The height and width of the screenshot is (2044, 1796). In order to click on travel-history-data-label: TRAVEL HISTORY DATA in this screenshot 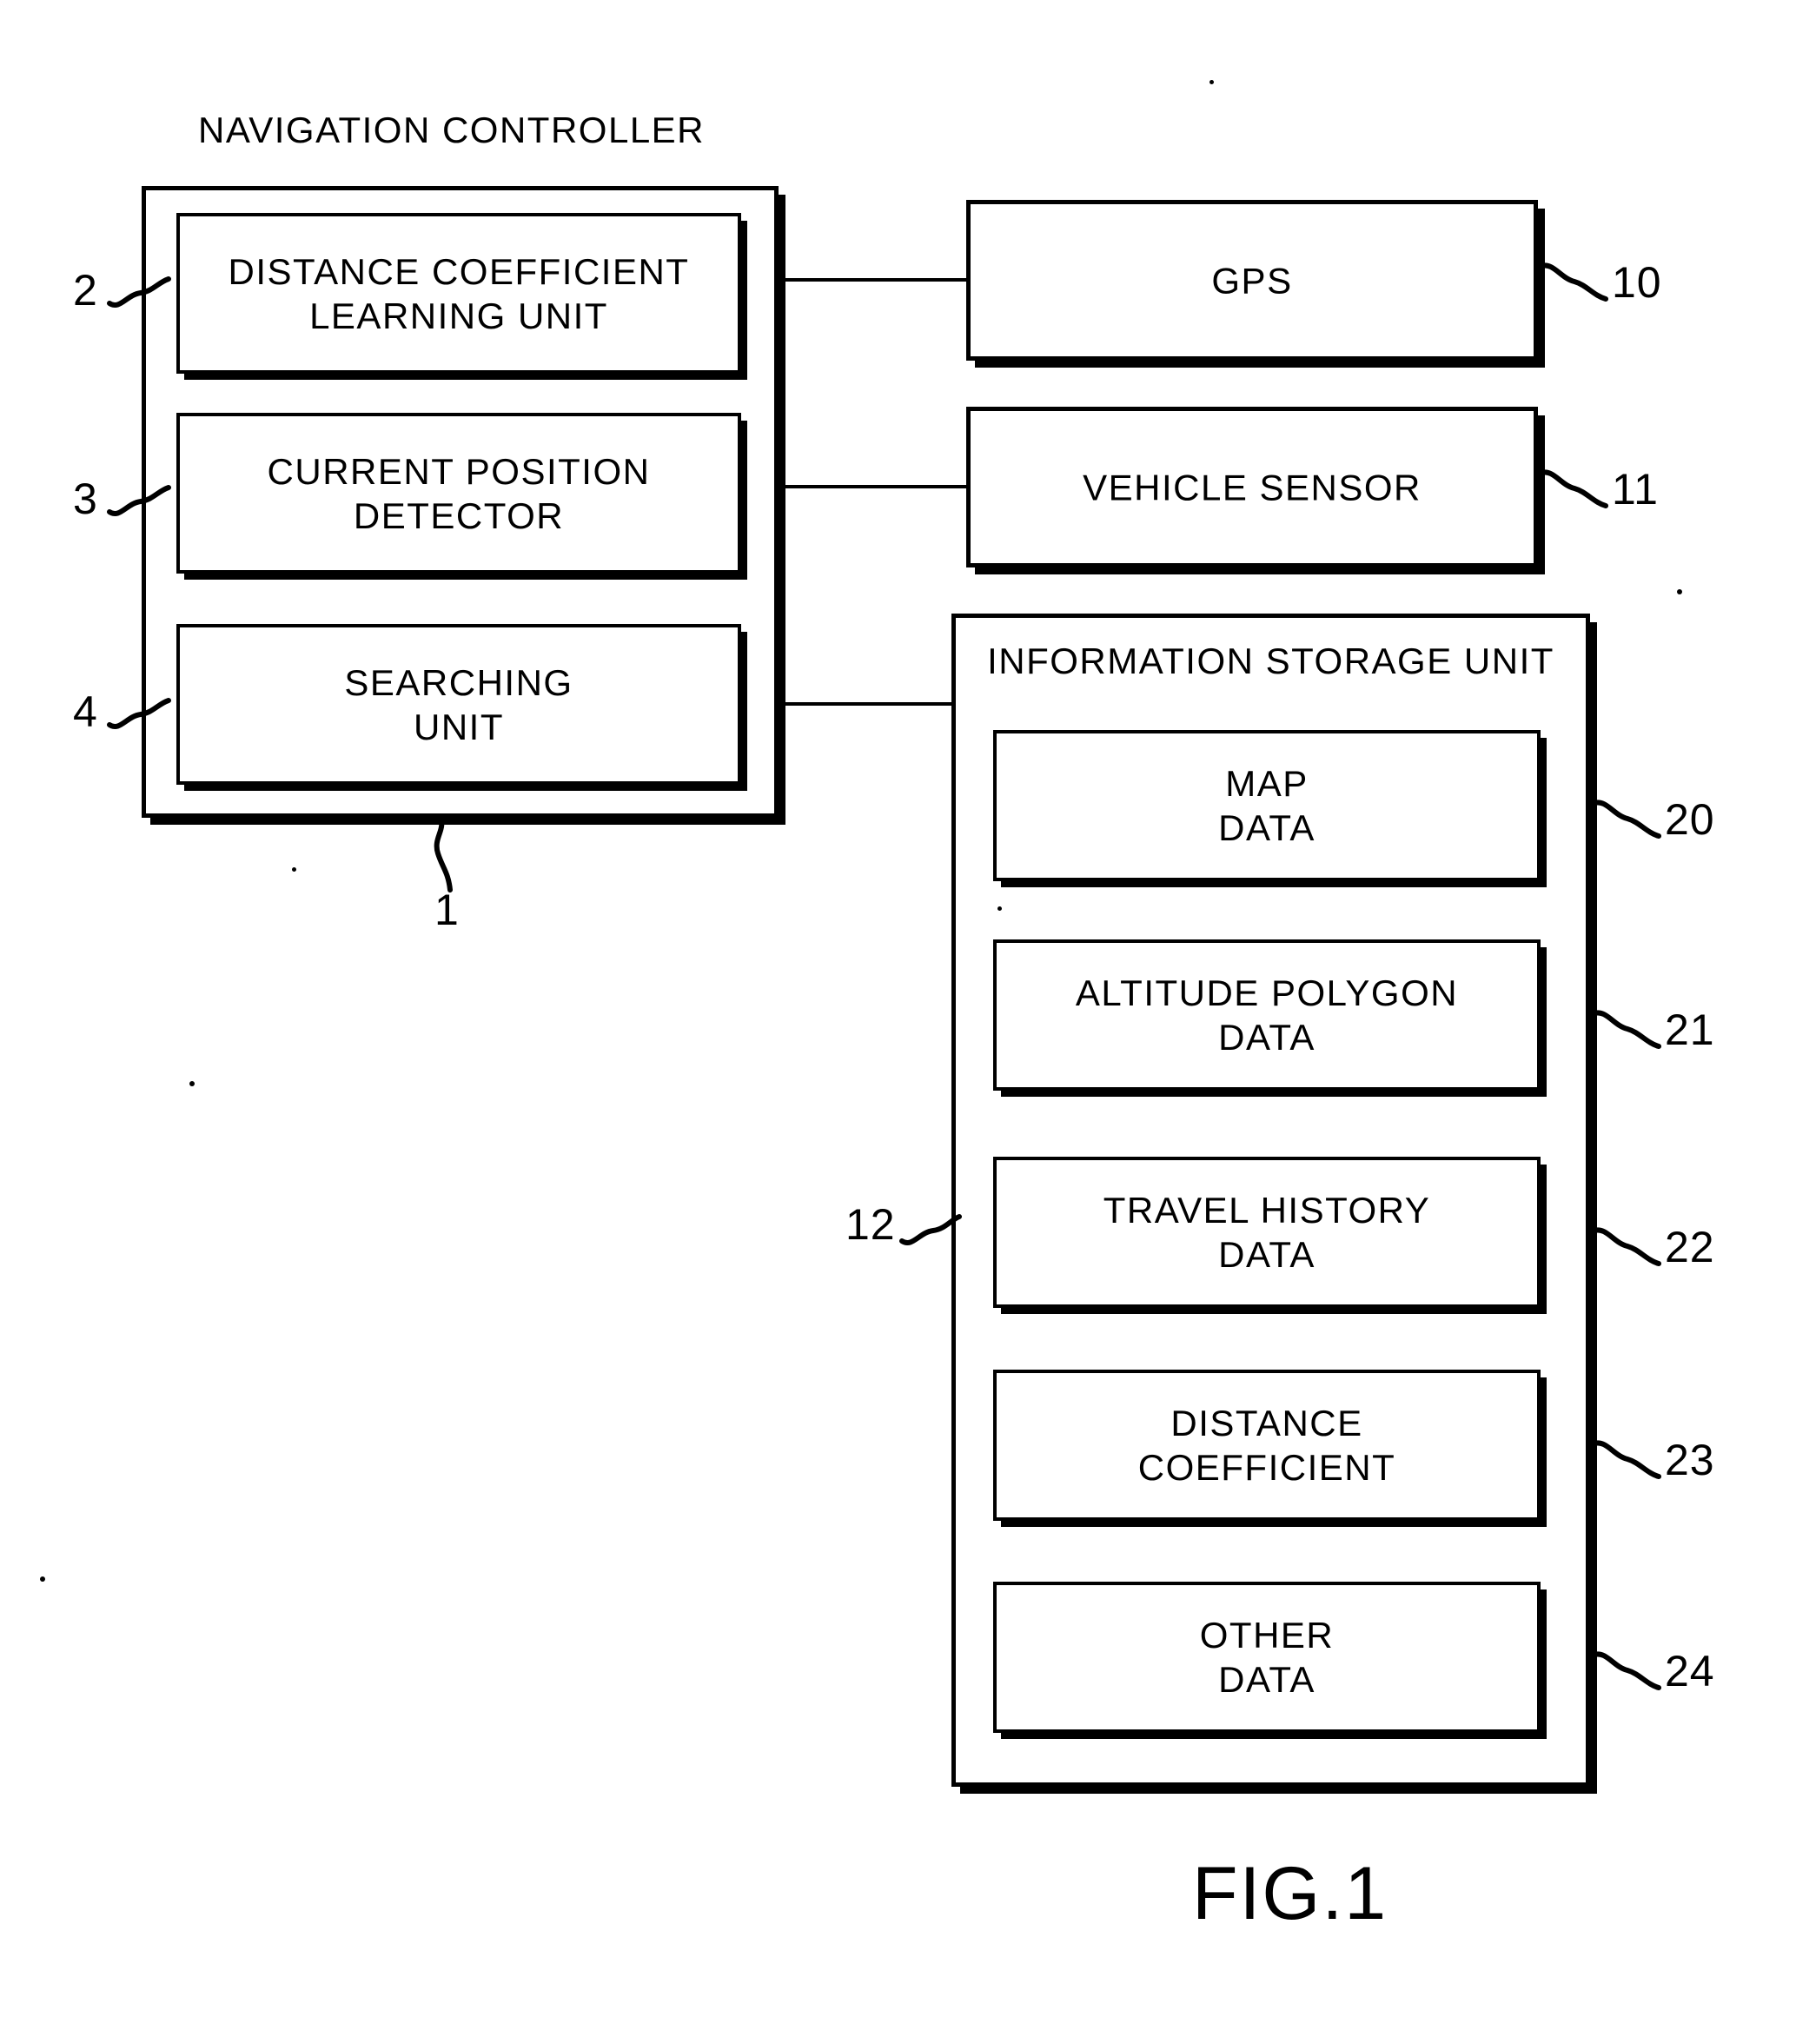, I will do `click(1267, 1232)`.